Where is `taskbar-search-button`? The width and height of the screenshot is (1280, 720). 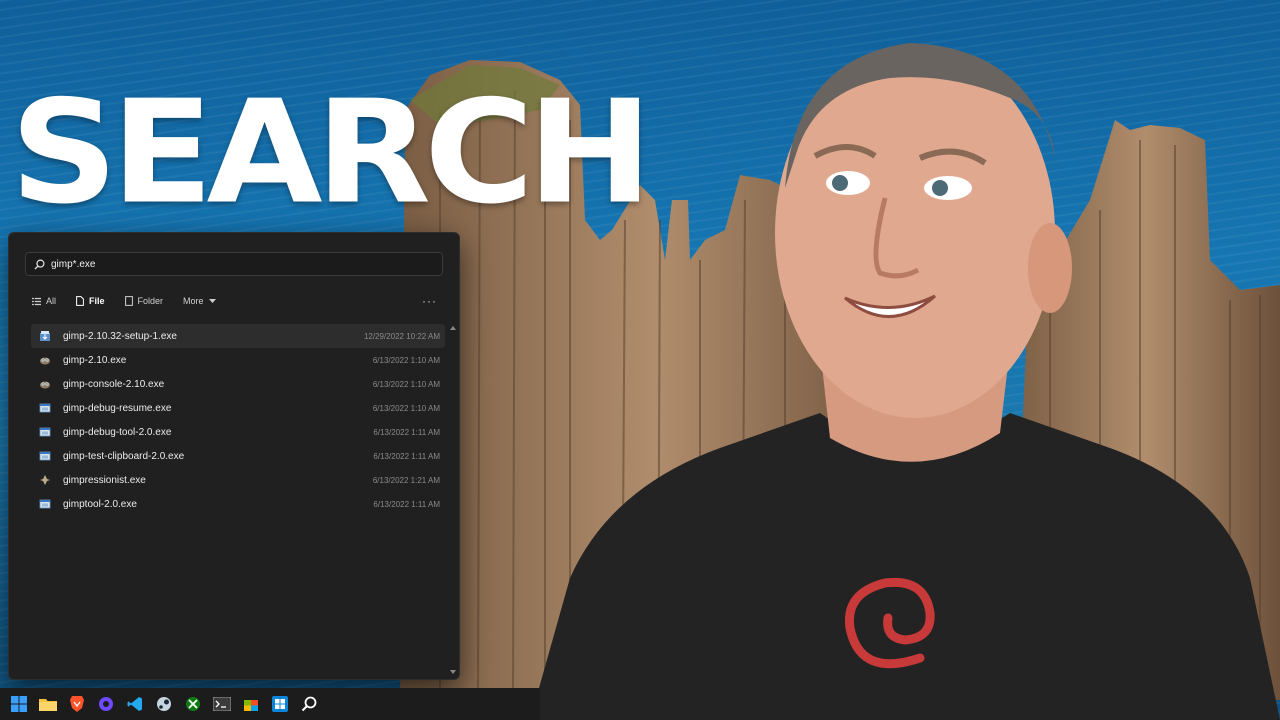 taskbar-search-button is located at coordinates (309, 704).